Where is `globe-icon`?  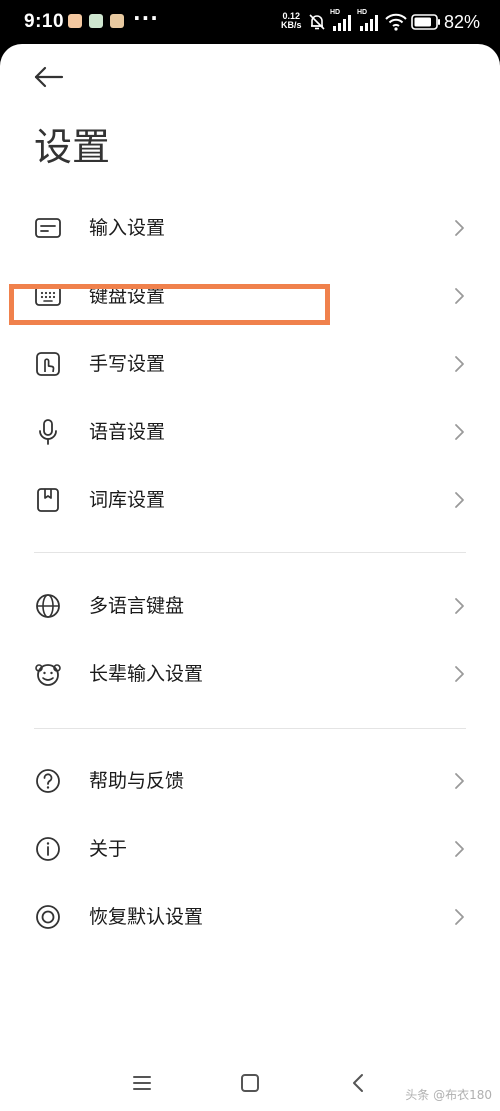 globe-icon is located at coordinates (48, 606).